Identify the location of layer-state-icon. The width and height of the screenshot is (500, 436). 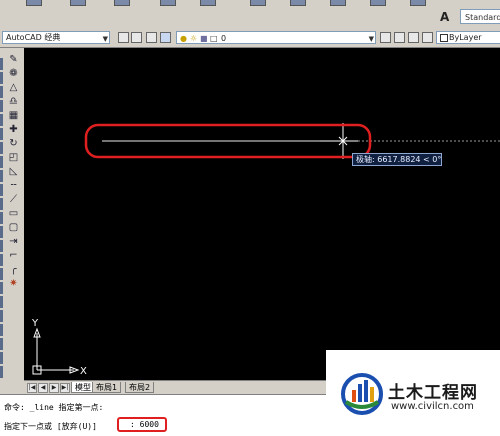
(399, 37).